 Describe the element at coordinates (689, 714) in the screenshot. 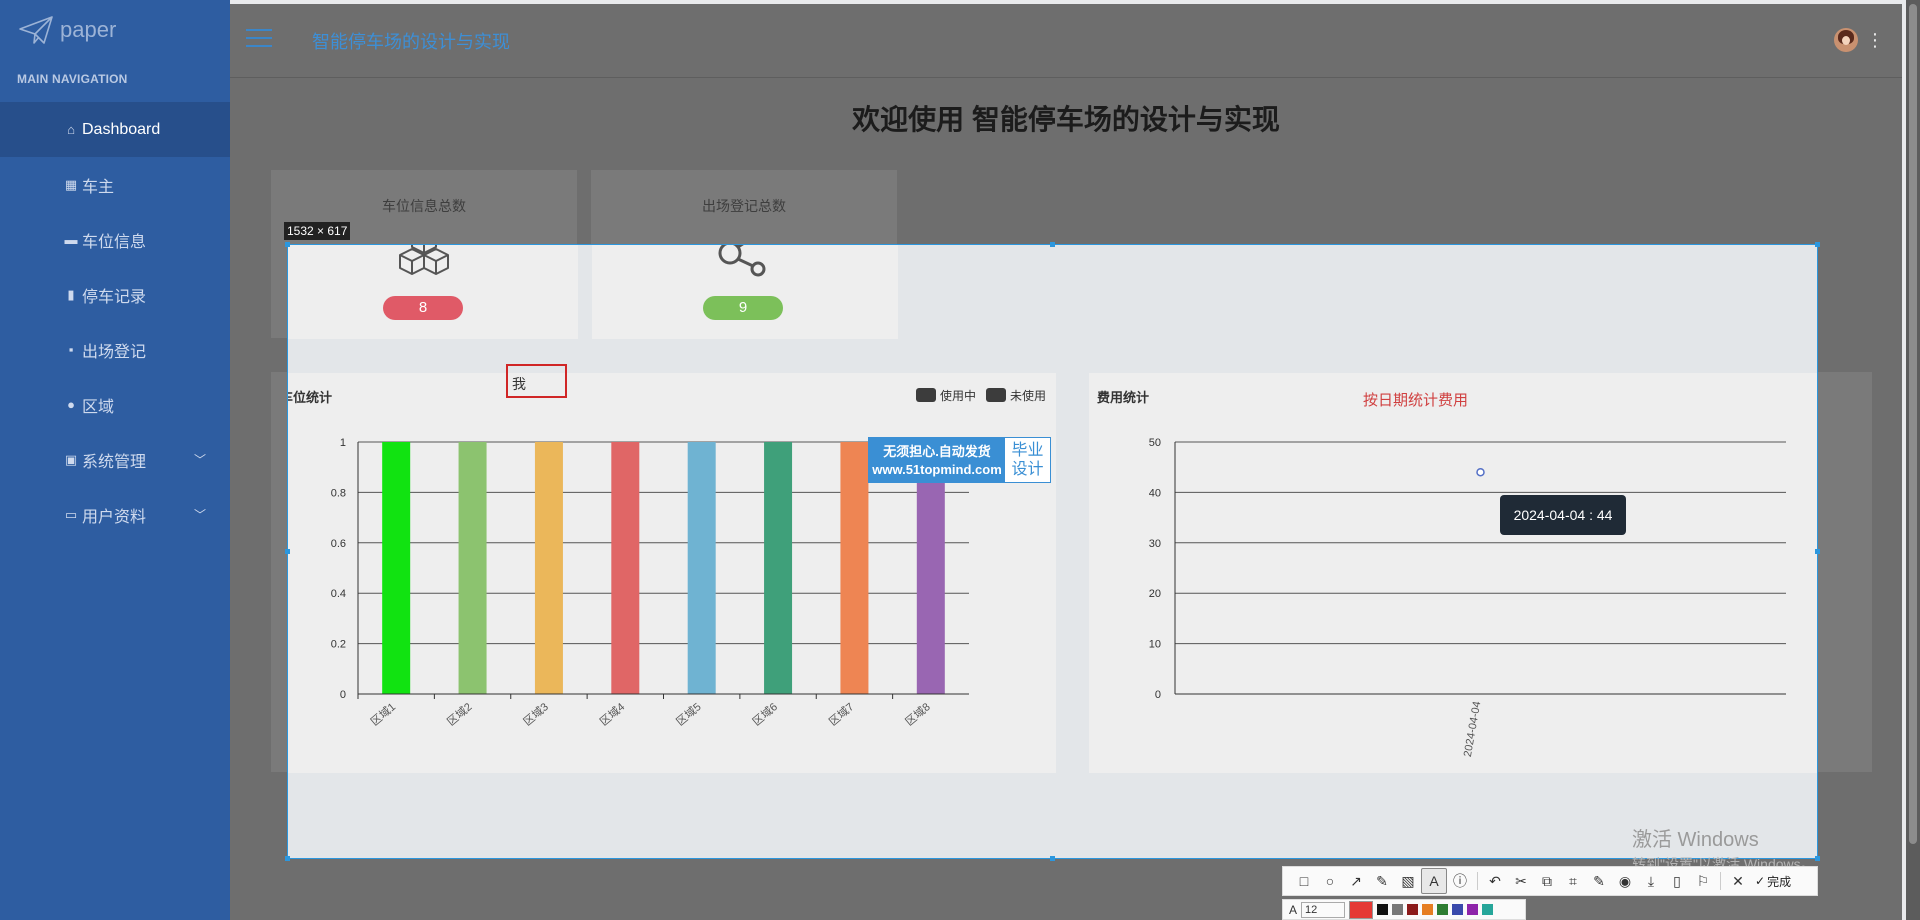

I see `x-tick-label: 区域5` at that location.